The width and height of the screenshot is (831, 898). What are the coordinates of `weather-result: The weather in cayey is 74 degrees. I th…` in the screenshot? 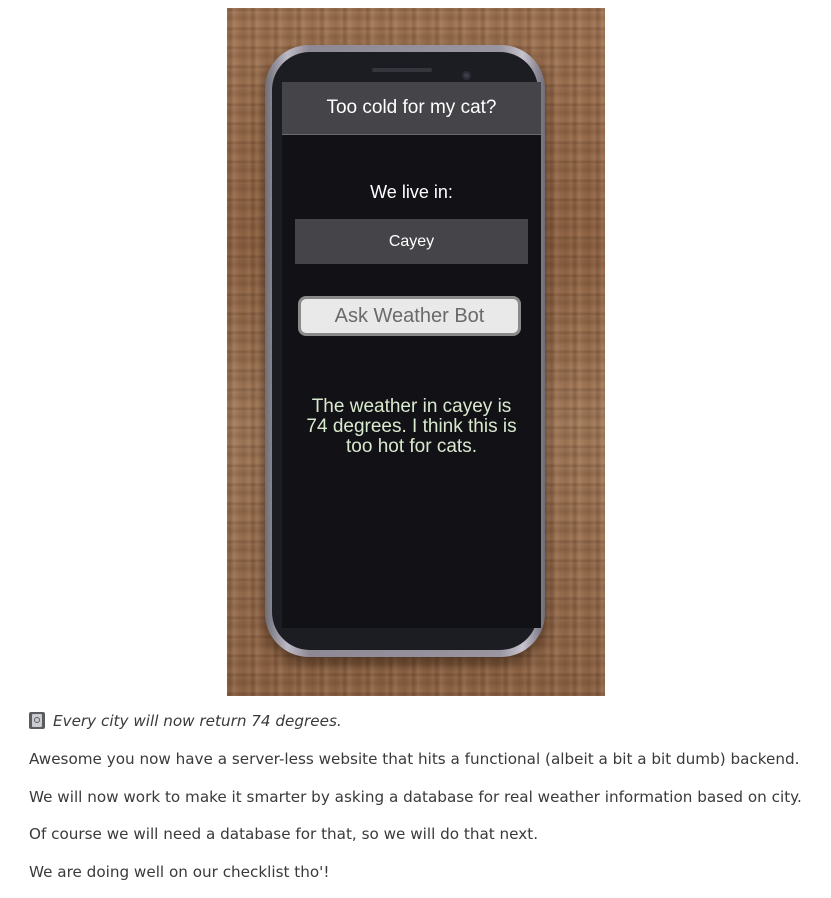 It's located at (411, 426).